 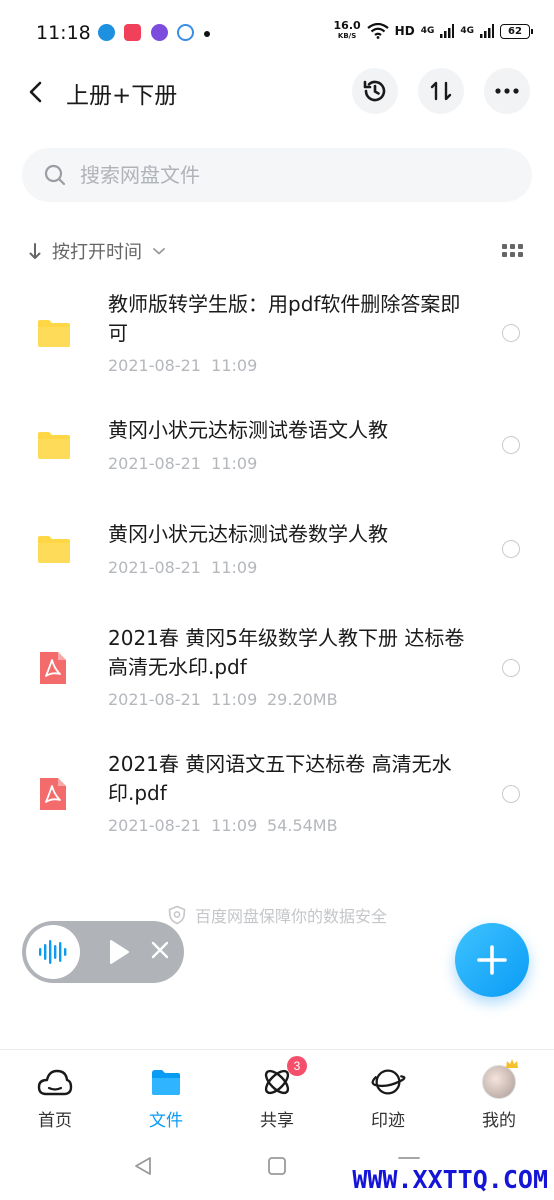 I want to click on cloud-app-notification-icon, so click(x=185, y=32).